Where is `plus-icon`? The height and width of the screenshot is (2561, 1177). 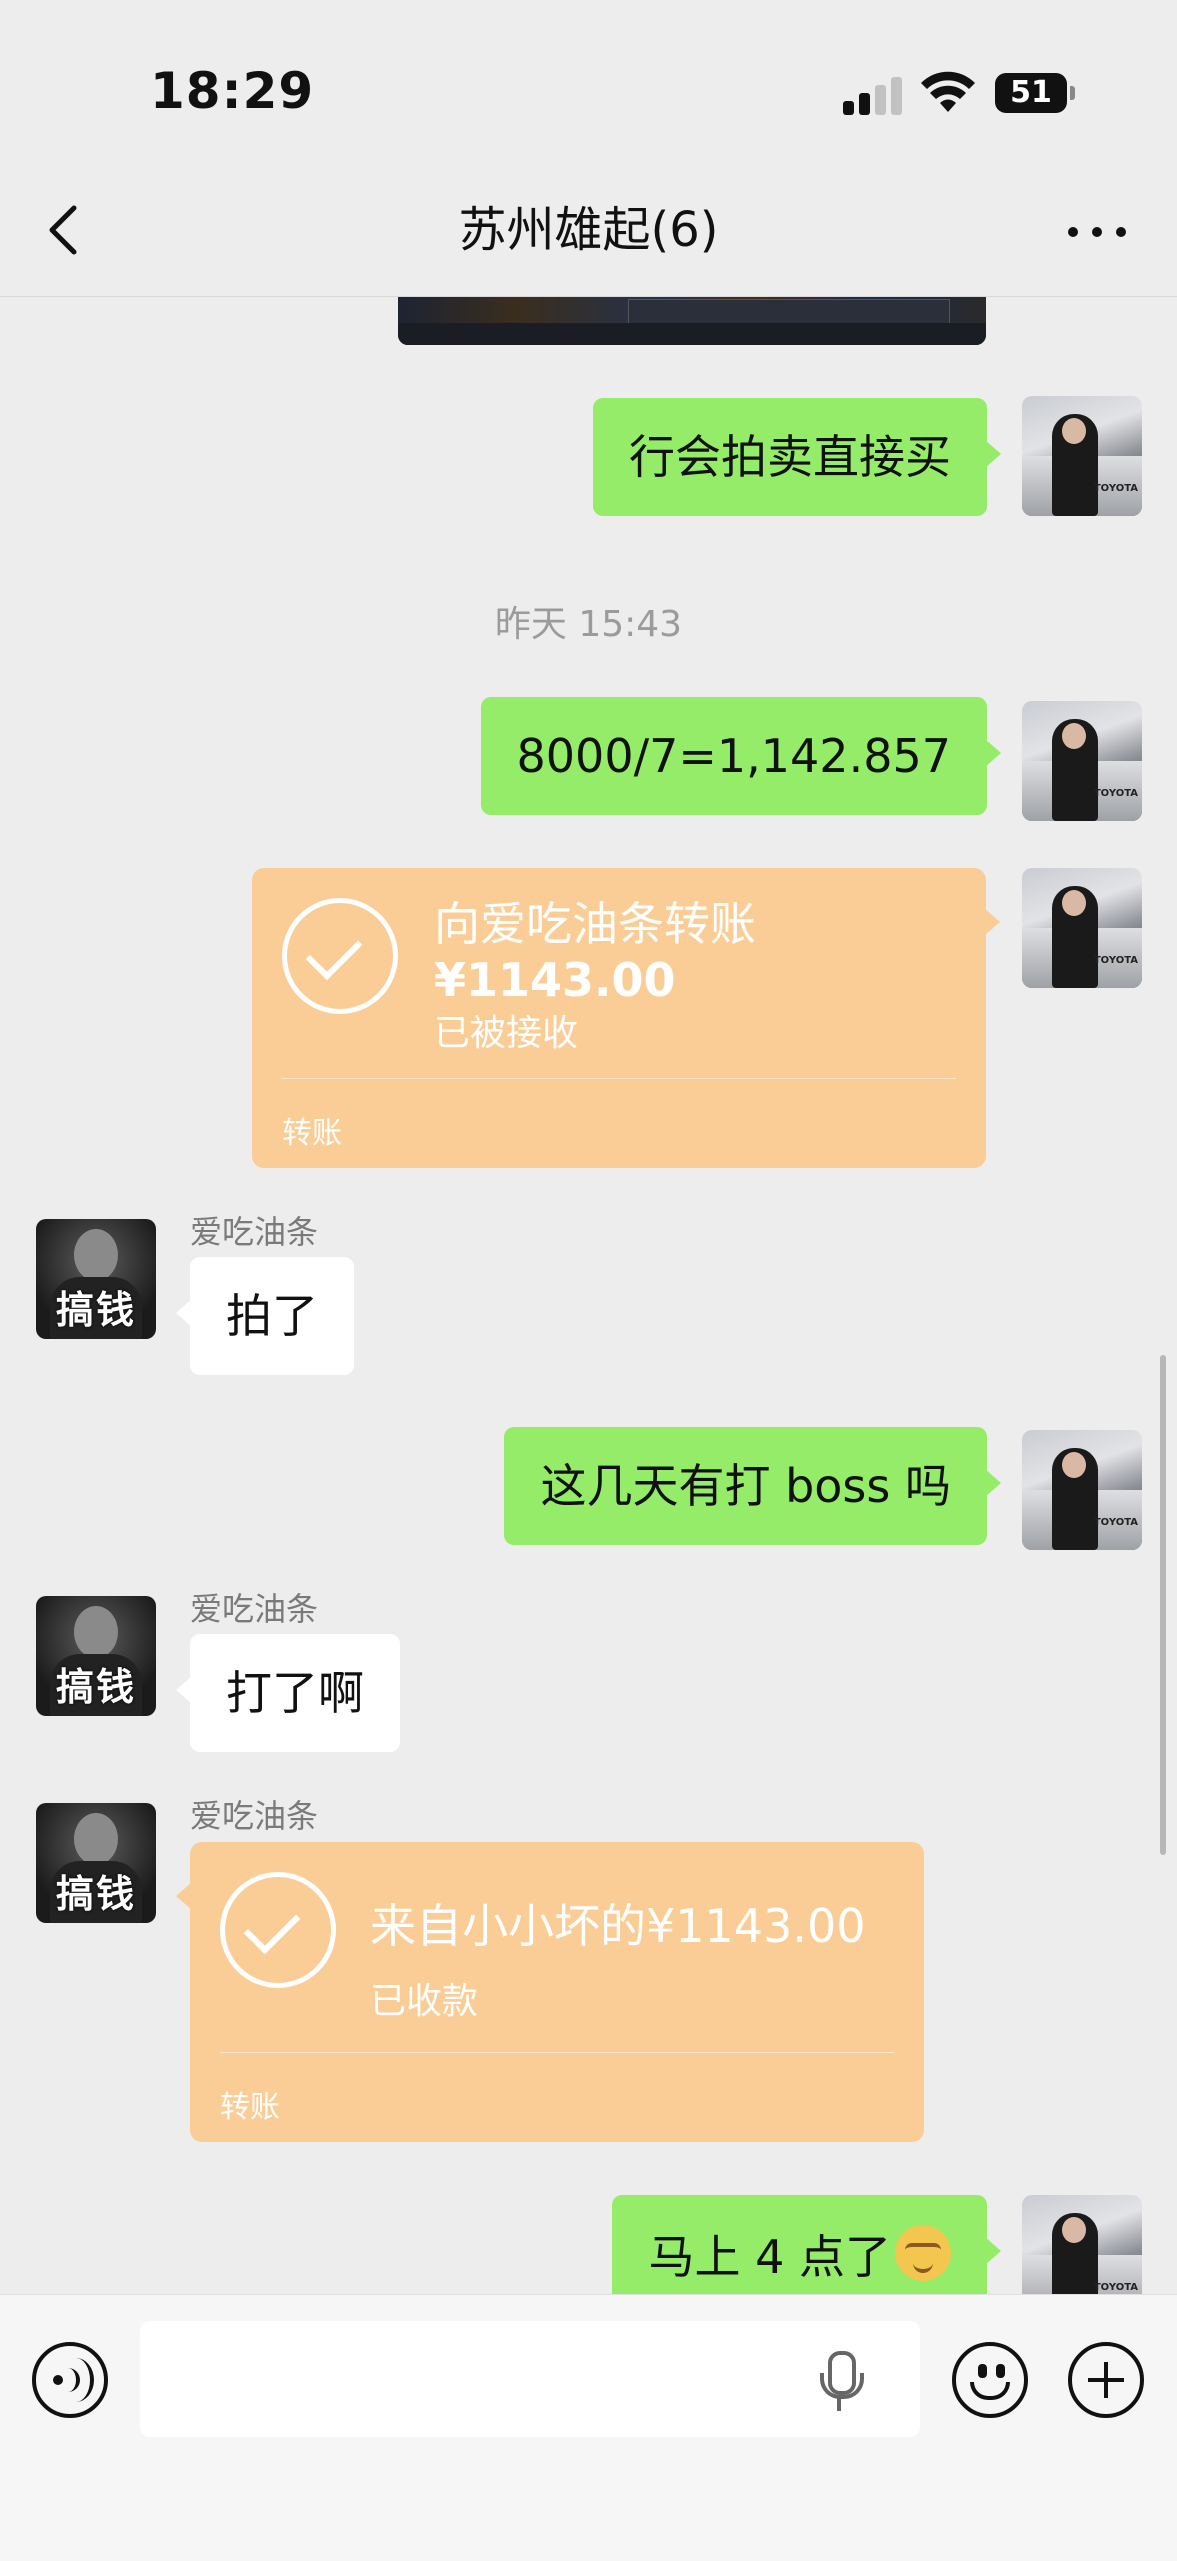
plus-icon is located at coordinates (1106, 2380).